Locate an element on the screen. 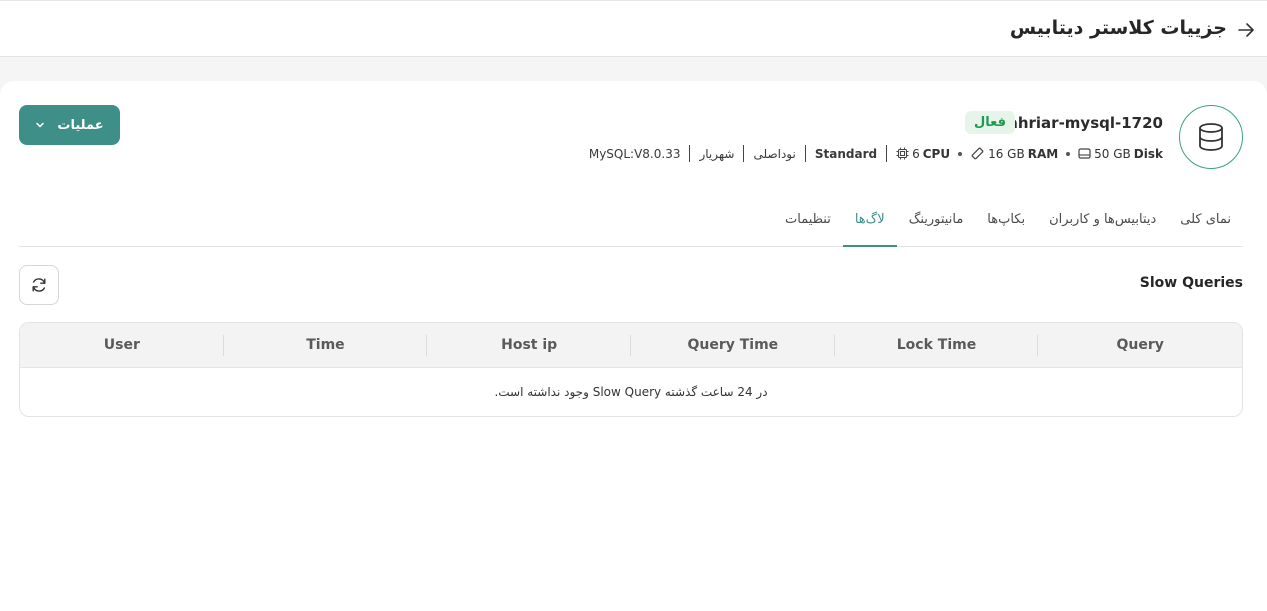 The height and width of the screenshot is (611, 1267). cpu-spec: 6 CPU is located at coordinates (923, 154).